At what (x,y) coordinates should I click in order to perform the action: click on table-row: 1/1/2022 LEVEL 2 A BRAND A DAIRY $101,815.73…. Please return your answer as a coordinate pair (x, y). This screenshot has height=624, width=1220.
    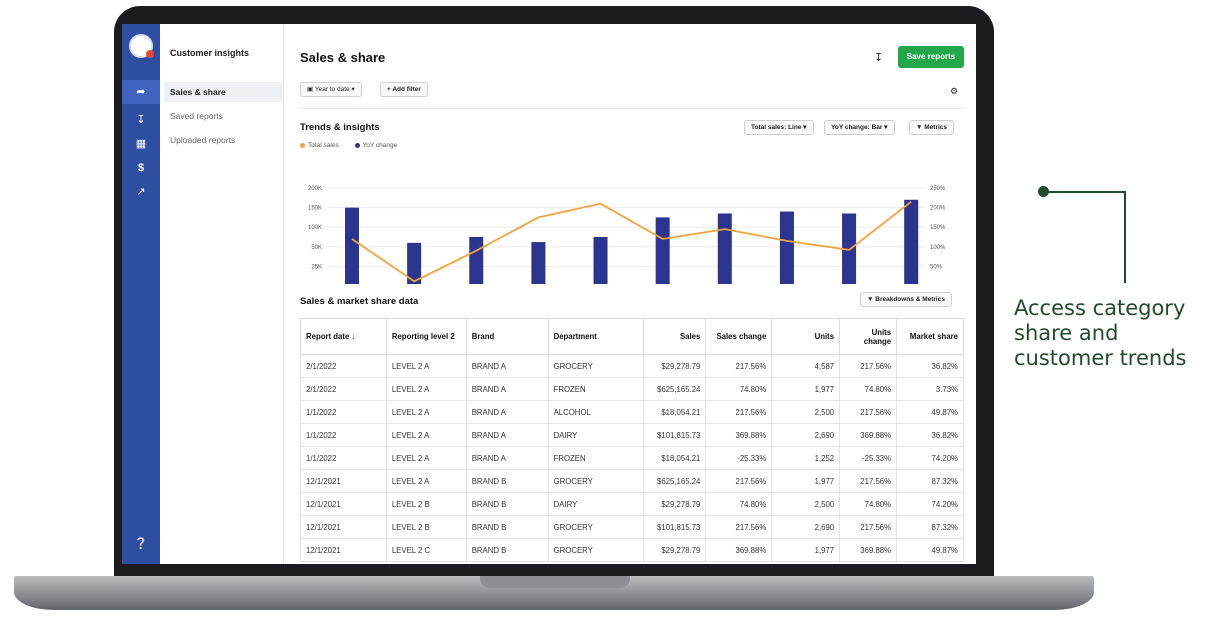
    Looking at the image, I should click on (632, 435).